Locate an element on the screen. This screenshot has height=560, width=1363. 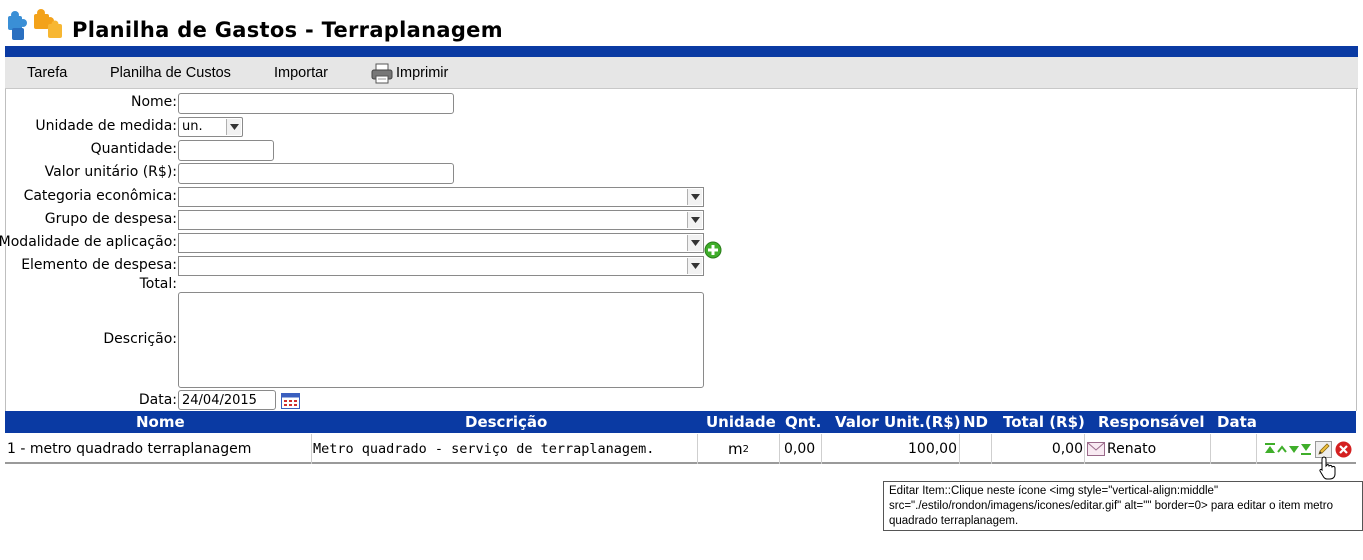
cell-unidade: m2 is located at coordinates (739, 449).